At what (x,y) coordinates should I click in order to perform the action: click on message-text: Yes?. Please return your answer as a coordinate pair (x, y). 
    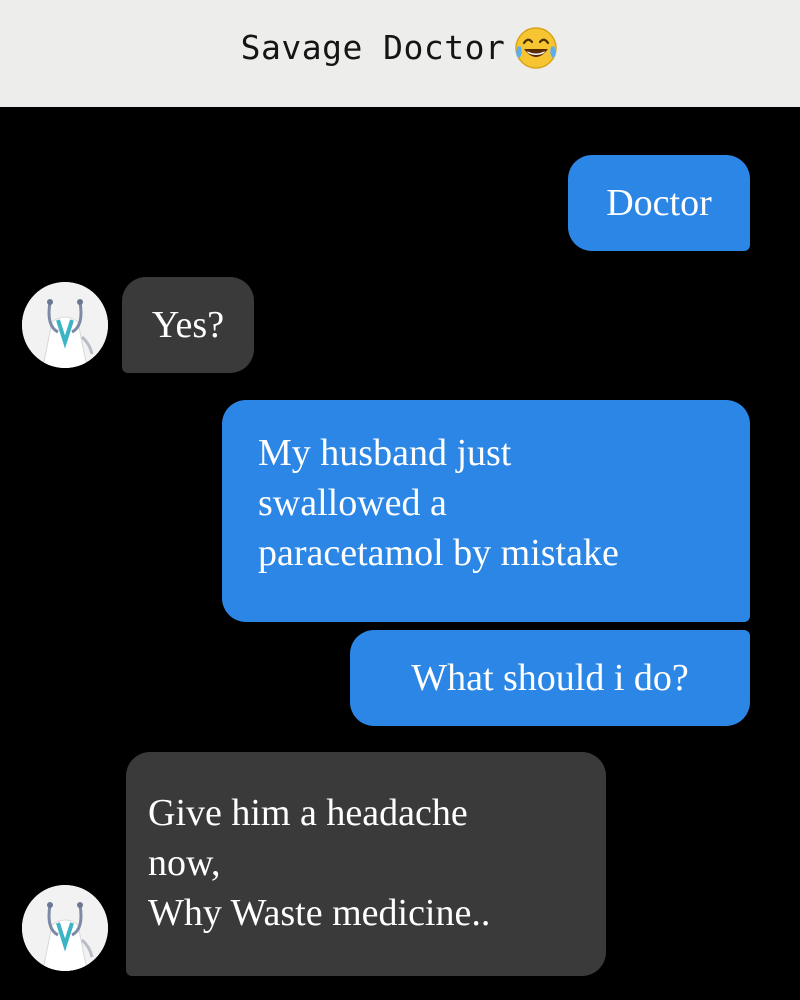
    Looking at the image, I should click on (188, 325).